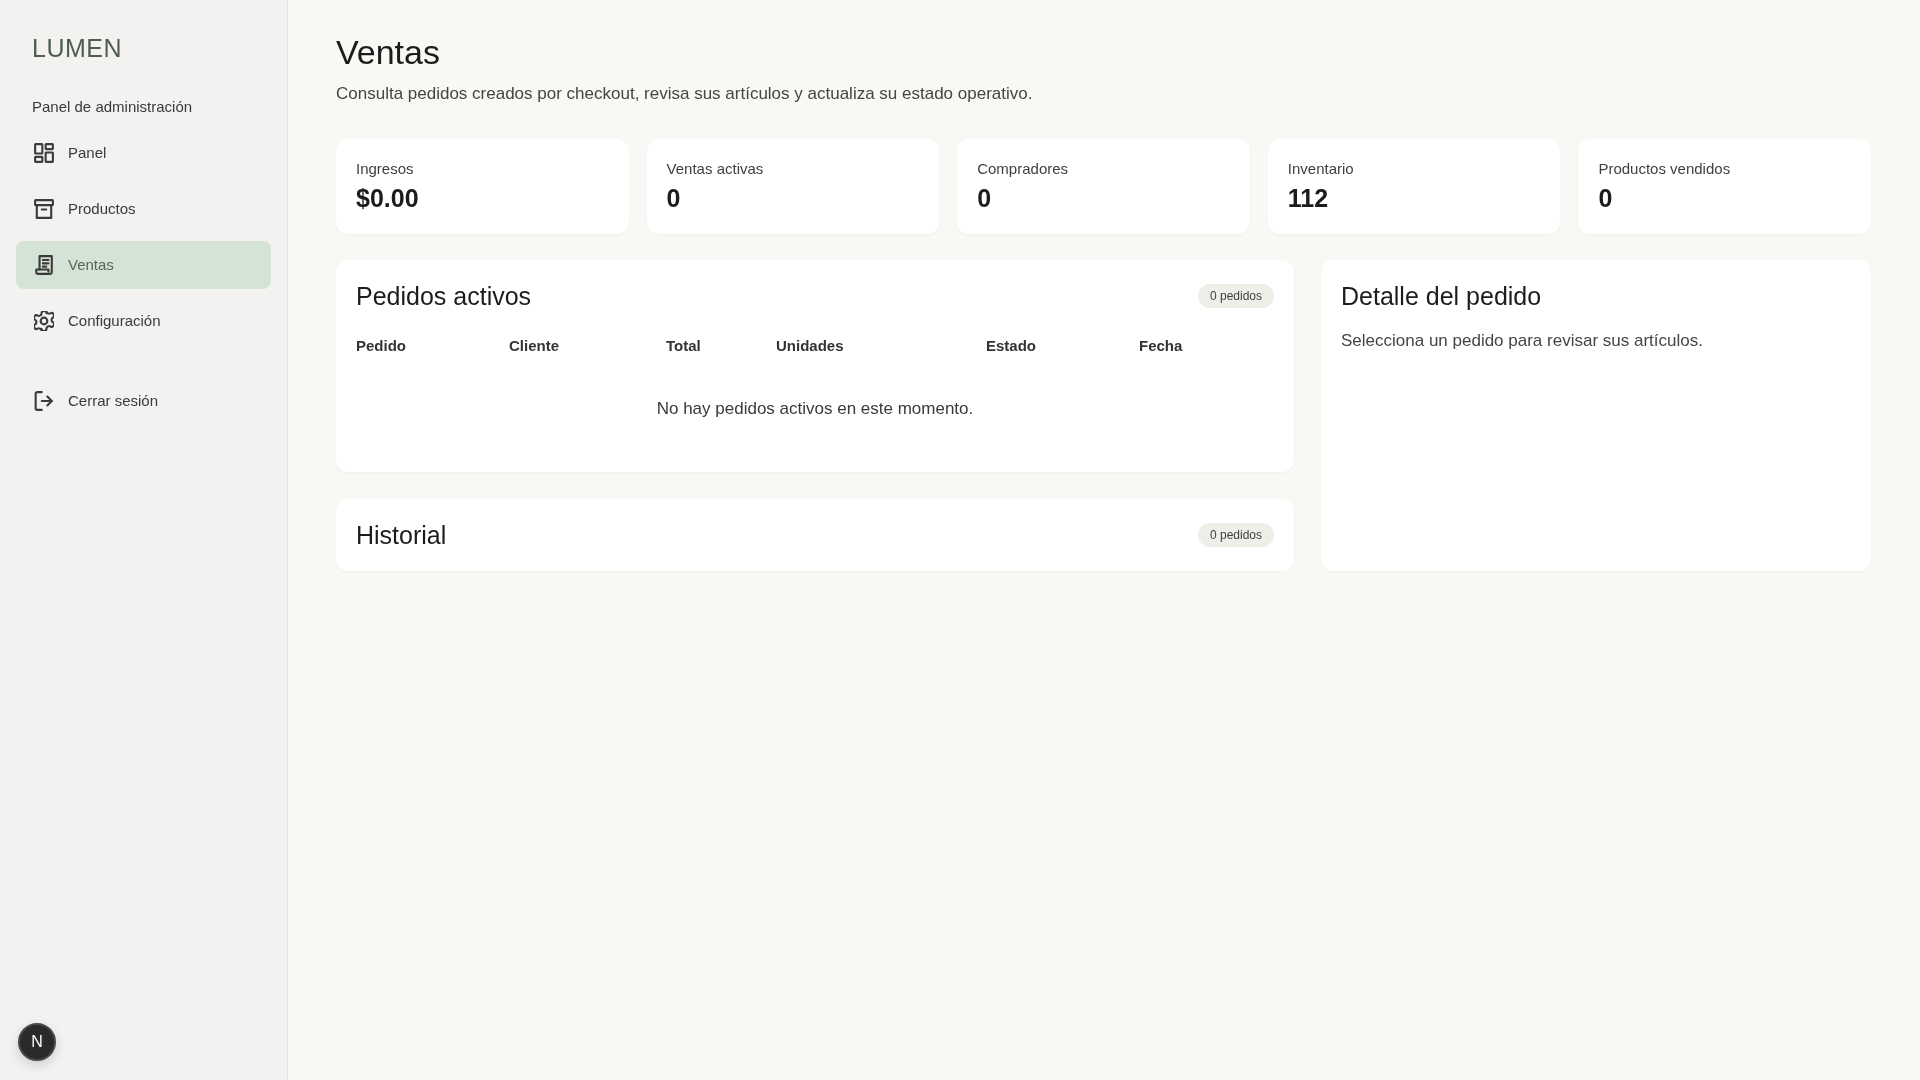 This screenshot has height=1080, width=1920. What do you see at coordinates (143, 153) in the screenshot?
I see `sidebar-nav-item: Panel` at bounding box center [143, 153].